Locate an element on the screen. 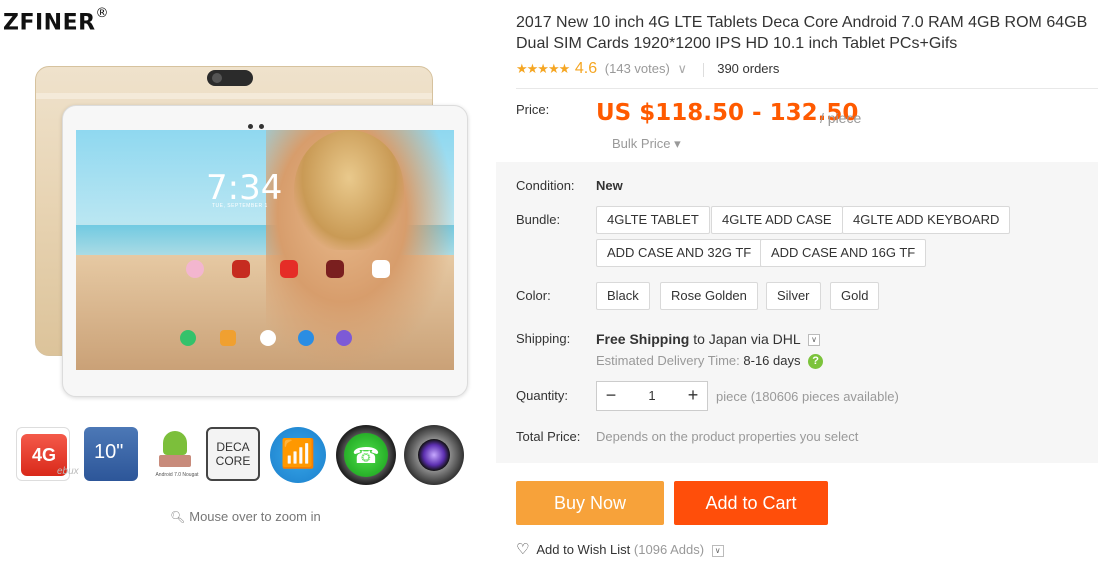 Image resolution: width=1098 pixels, height=565 pixels. thumb-deca-core-icon: DECA CORE is located at coordinates (233, 454).